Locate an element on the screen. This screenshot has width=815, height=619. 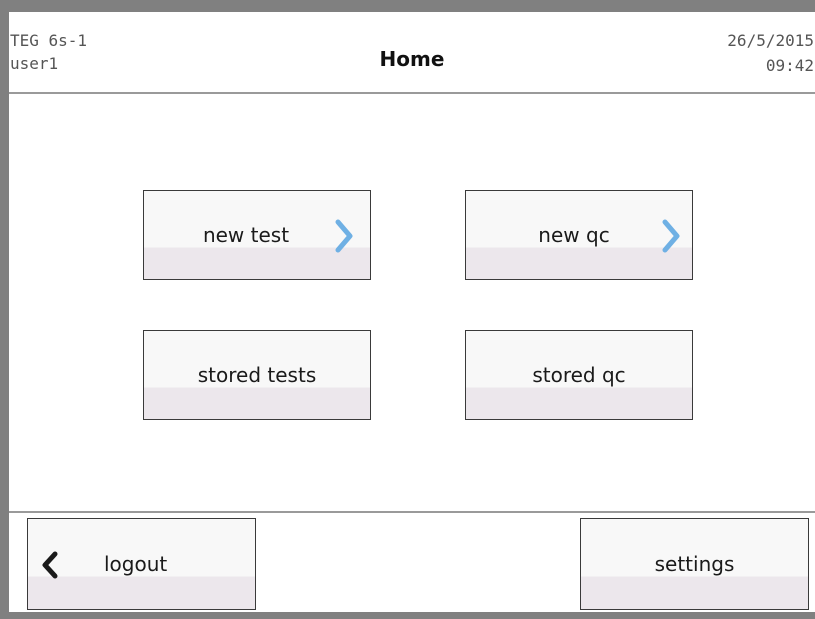
stored-qc-button: stored qc is located at coordinates (579, 375).